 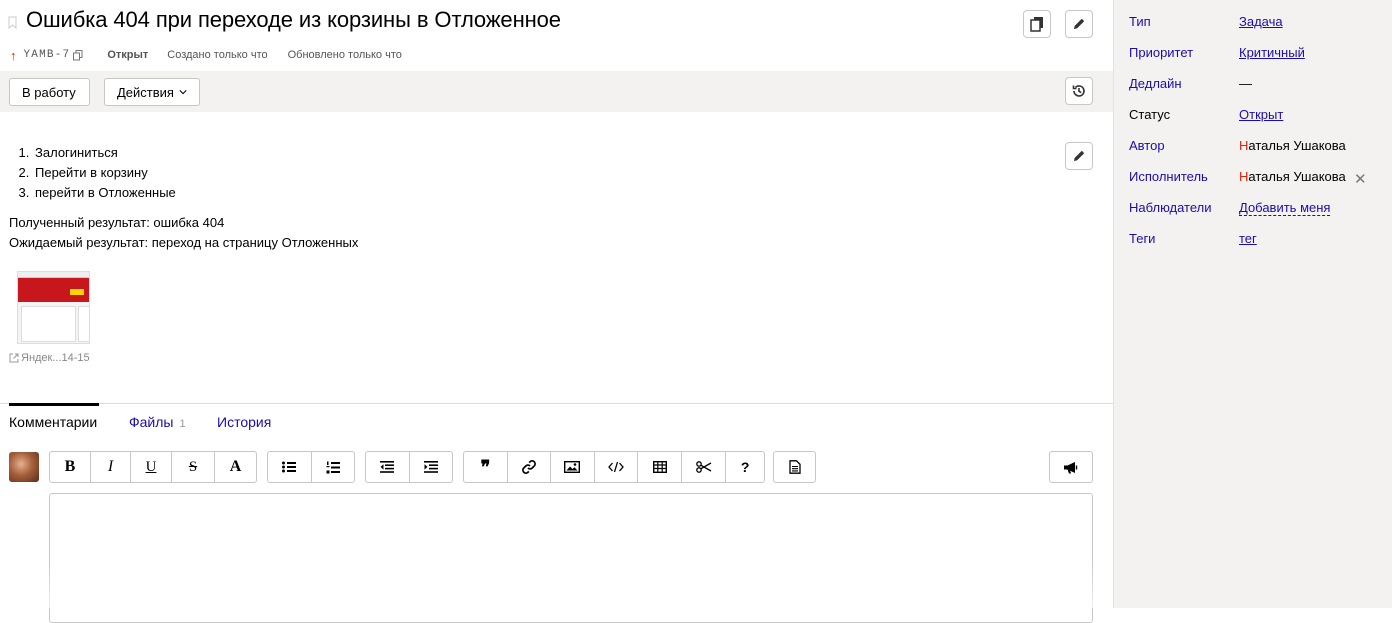 I want to click on pencil-icon, so click(x=1079, y=155).